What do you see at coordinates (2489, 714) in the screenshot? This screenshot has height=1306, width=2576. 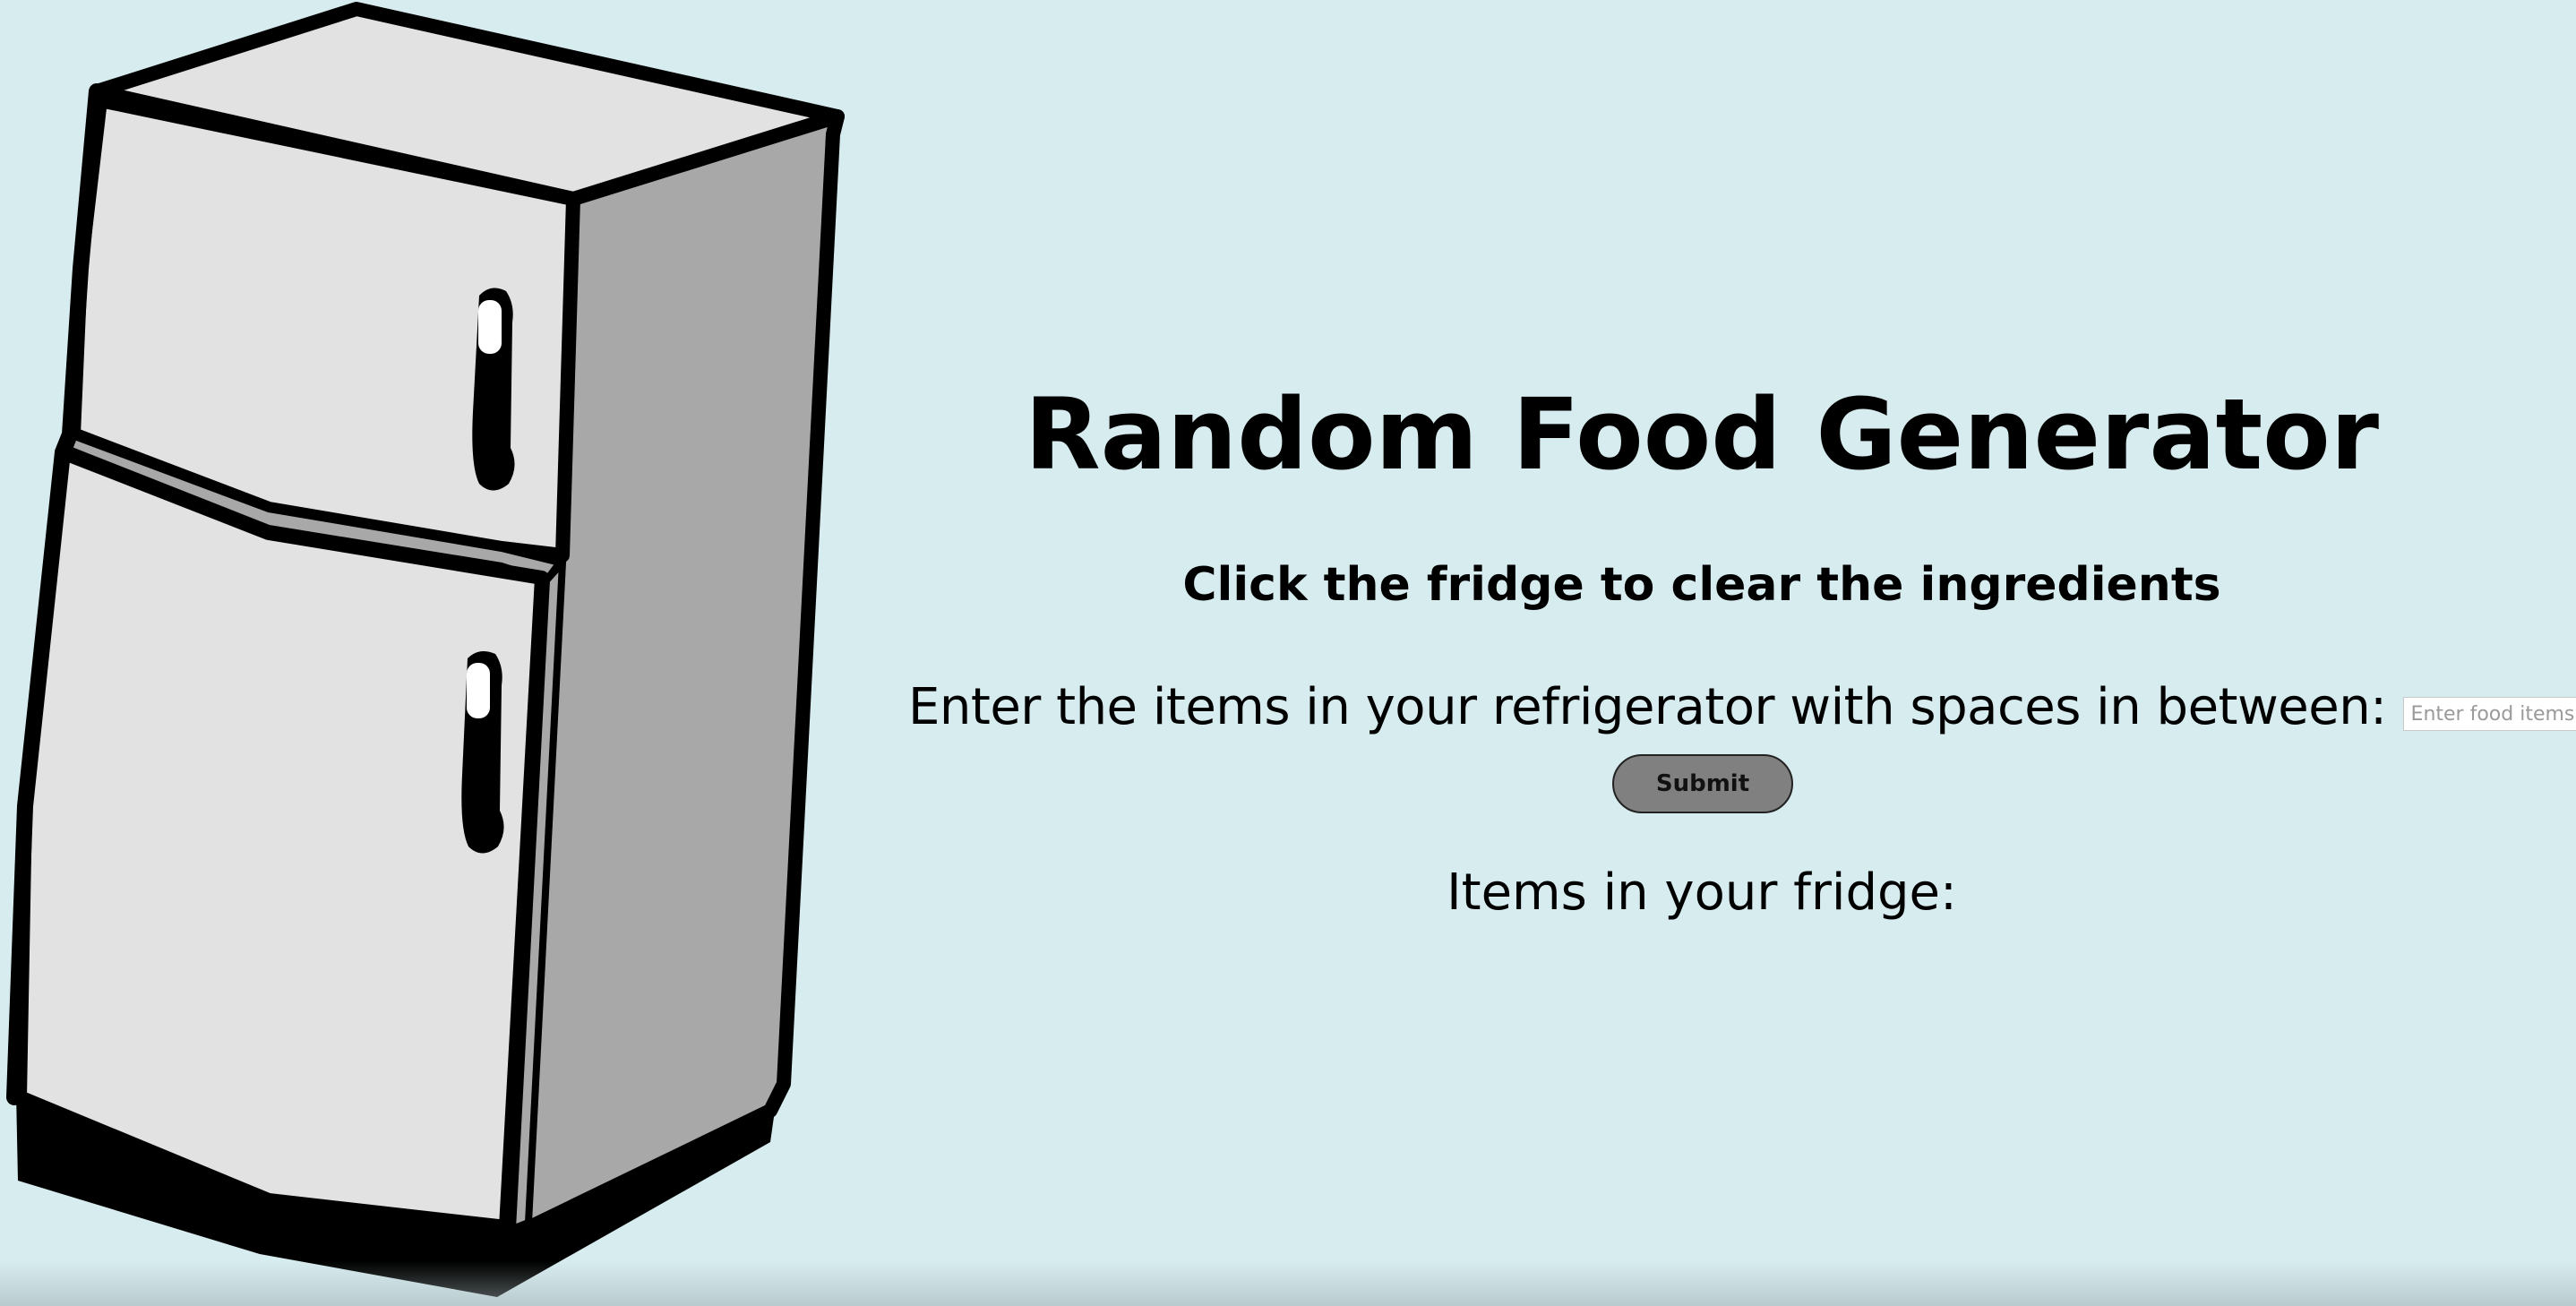 I see `food-items-input` at bounding box center [2489, 714].